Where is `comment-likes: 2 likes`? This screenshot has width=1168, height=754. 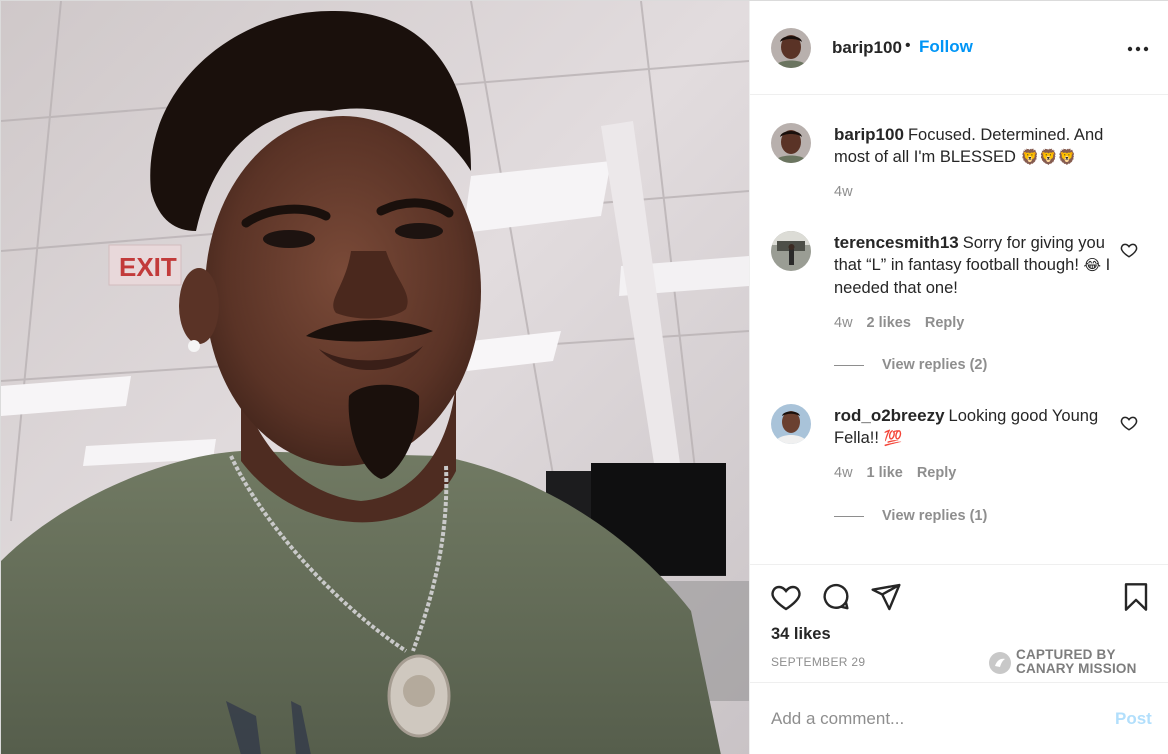 comment-likes: 2 likes is located at coordinates (889, 323).